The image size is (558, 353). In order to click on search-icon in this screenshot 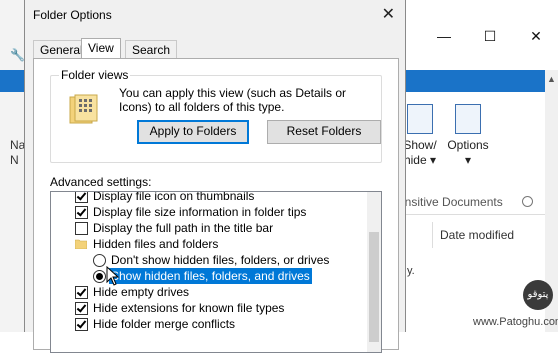, I will do `click(527, 201)`.